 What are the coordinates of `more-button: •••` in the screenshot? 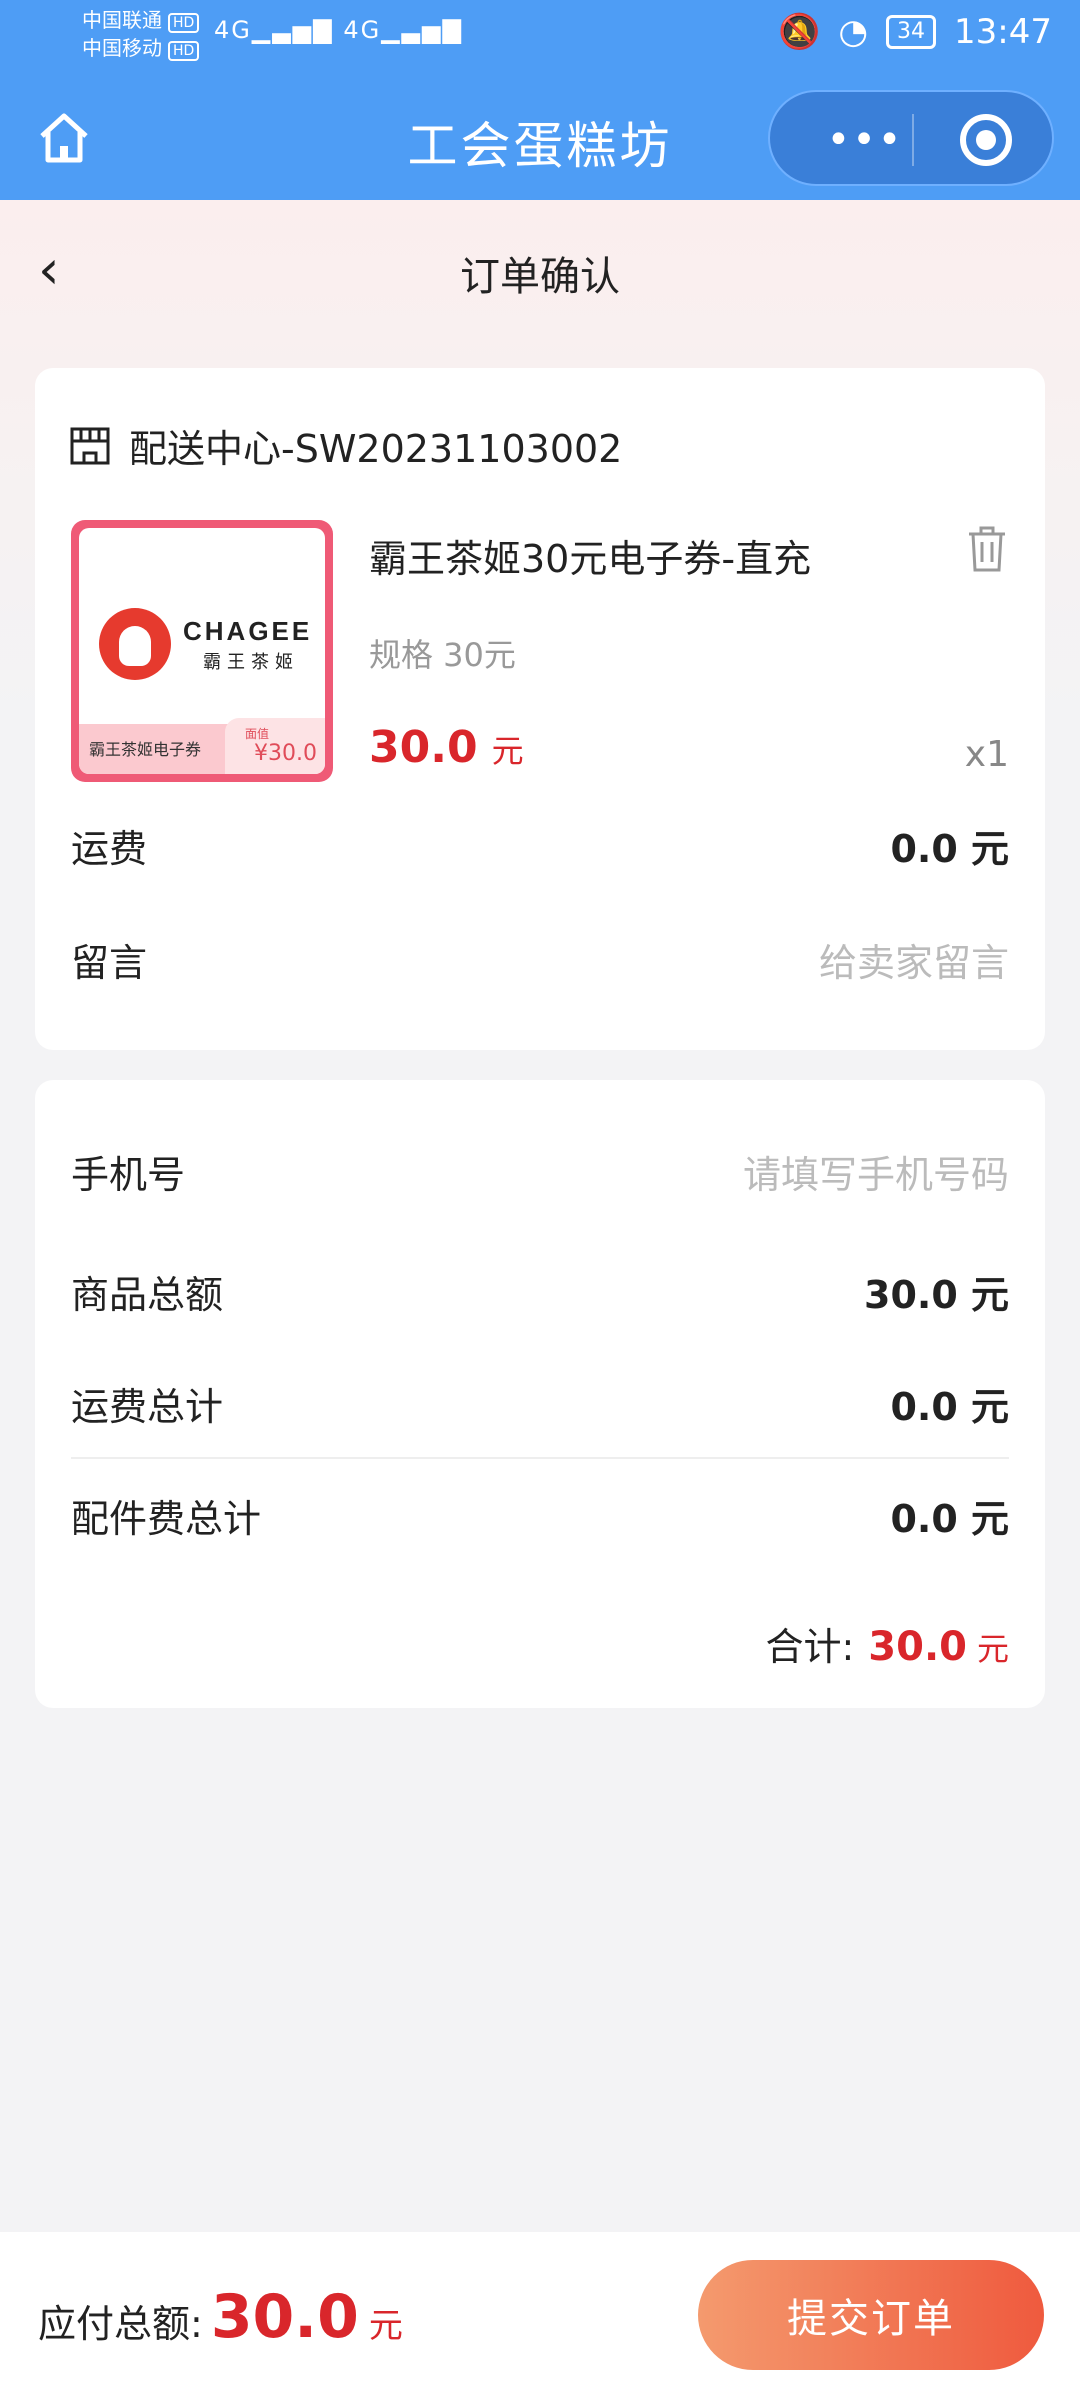 It's located at (865, 140).